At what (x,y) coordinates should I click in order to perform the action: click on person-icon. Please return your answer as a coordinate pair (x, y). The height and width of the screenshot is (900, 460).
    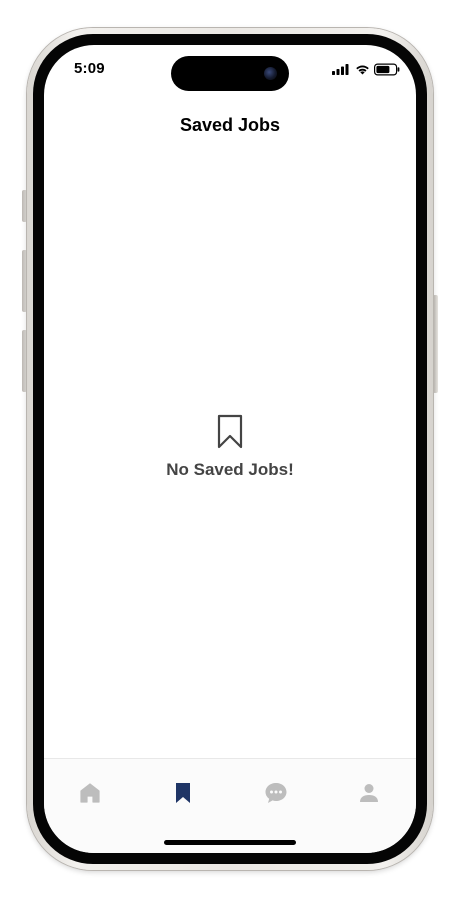
    Looking at the image, I should click on (369, 793).